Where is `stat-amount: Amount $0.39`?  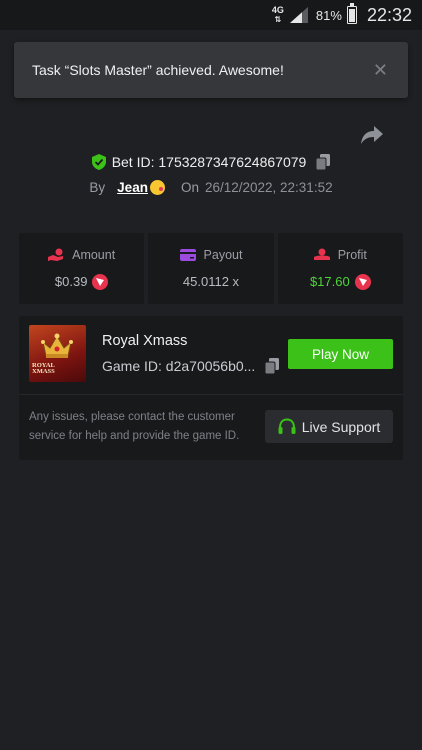
stat-amount: Amount $0.39 is located at coordinates (82, 268).